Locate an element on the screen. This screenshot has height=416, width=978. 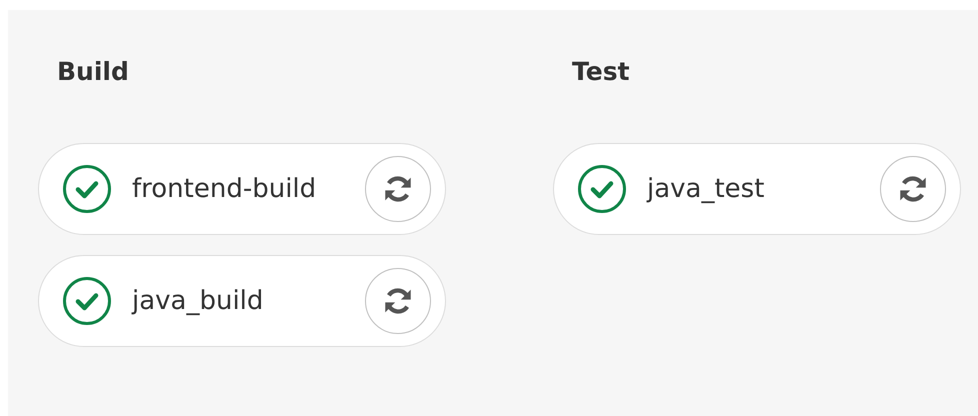
job-pill: java_test is located at coordinates (757, 189).